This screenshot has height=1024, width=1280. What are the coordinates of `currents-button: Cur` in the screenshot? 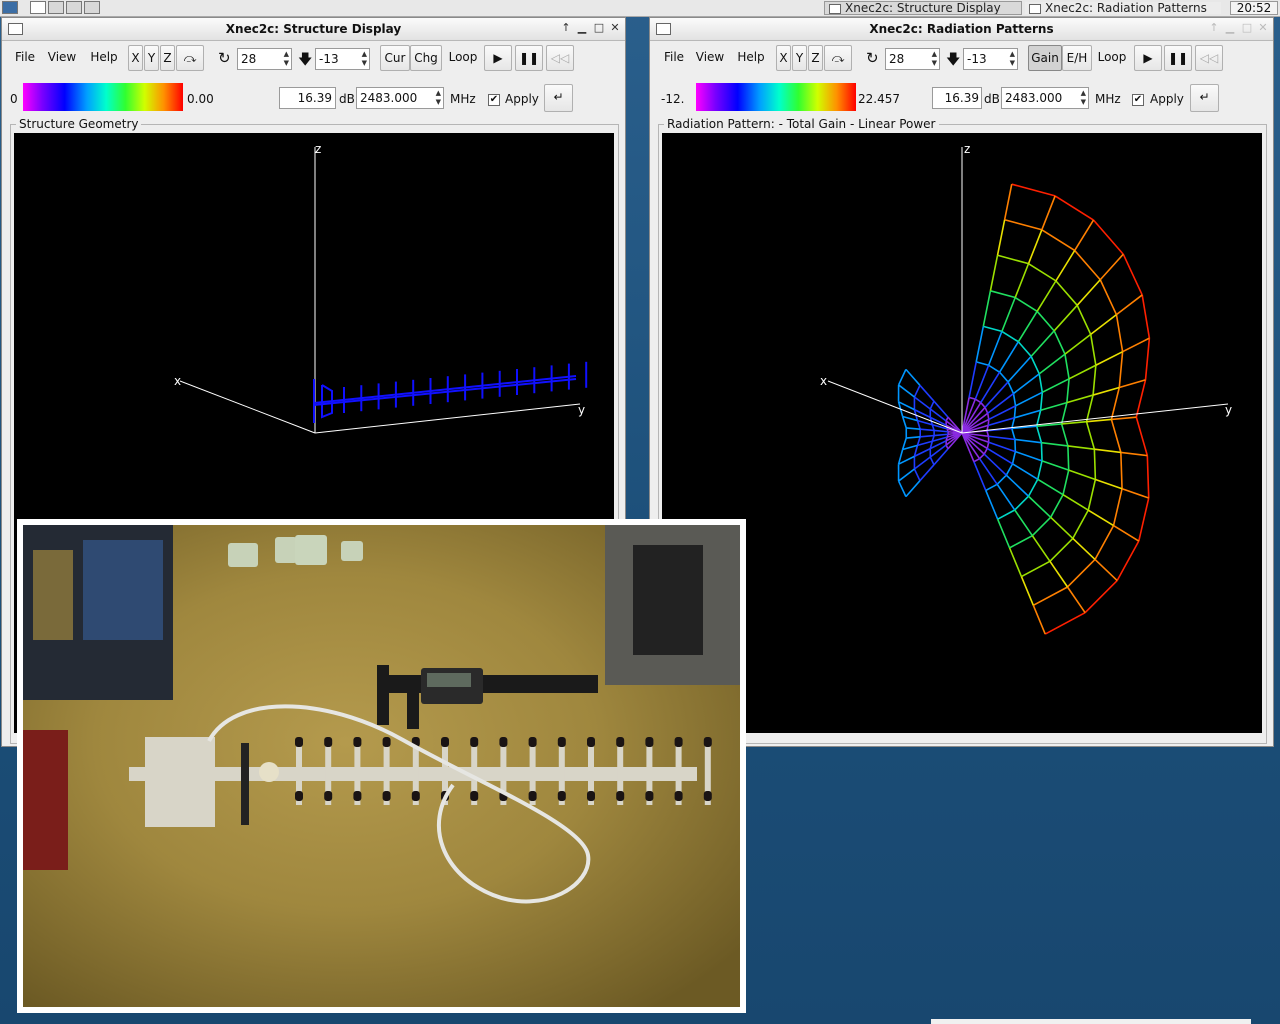 It's located at (395, 58).